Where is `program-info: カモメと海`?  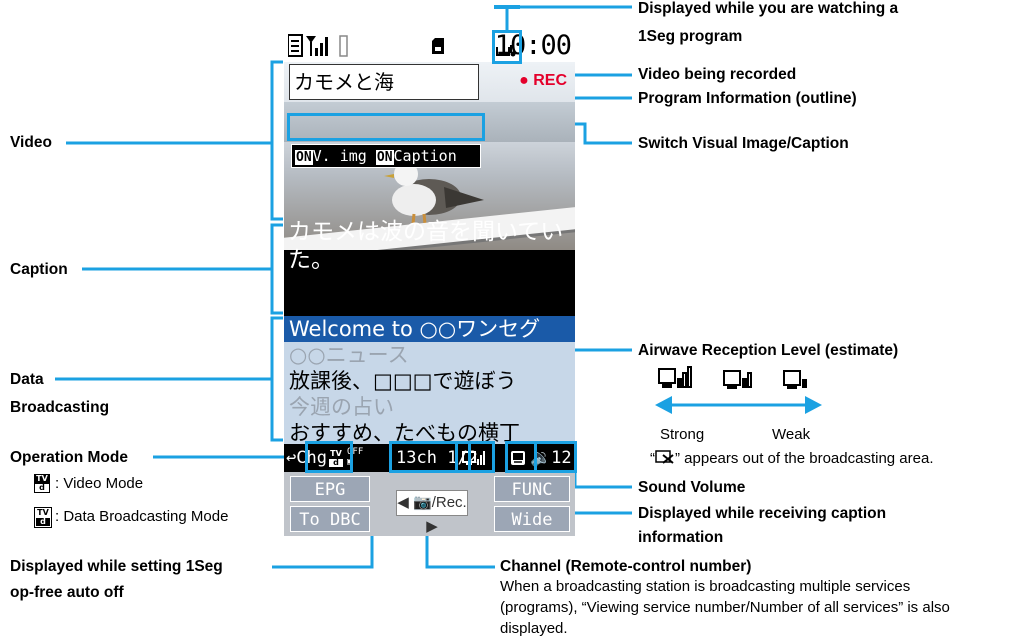
program-info: カモメと海 is located at coordinates (384, 82).